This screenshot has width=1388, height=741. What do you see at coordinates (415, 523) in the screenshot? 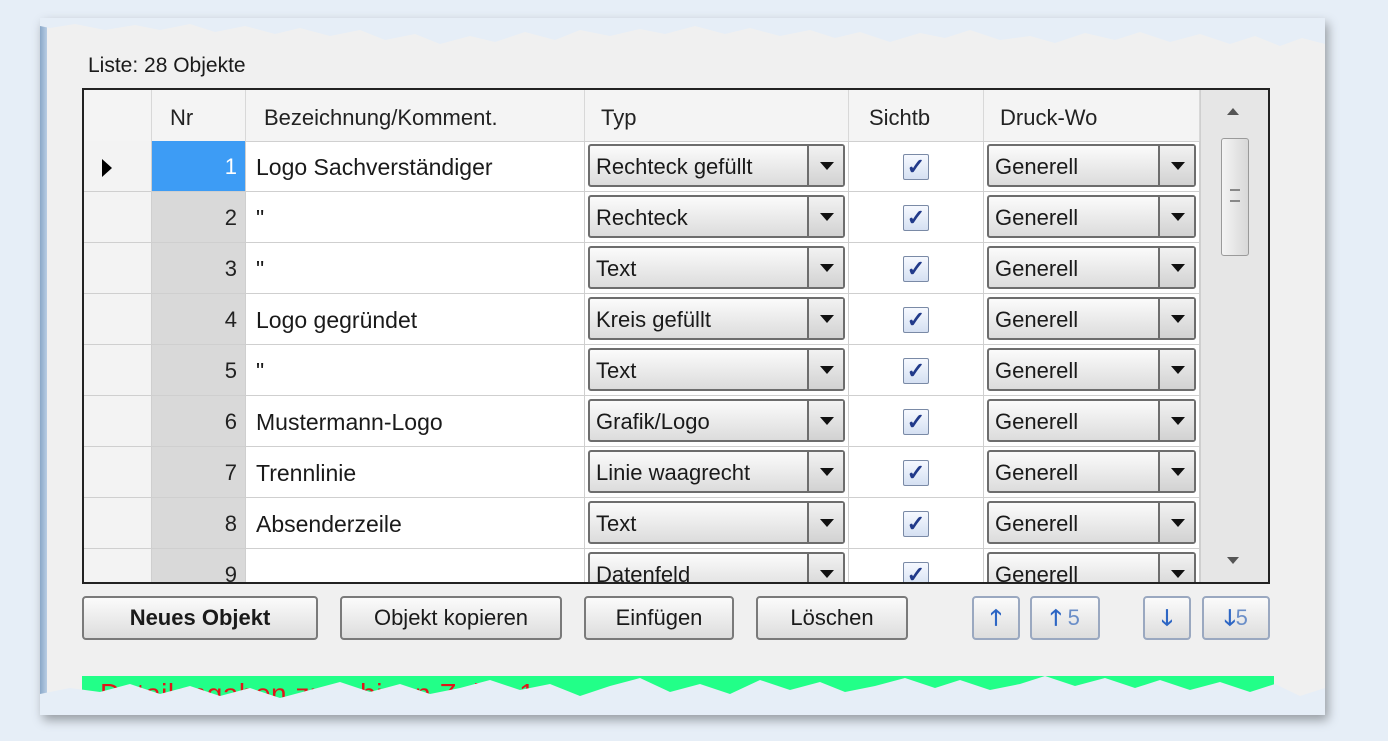
I see `cell-bezeichnung: Absenderzeile` at bounding box center [415, 523].